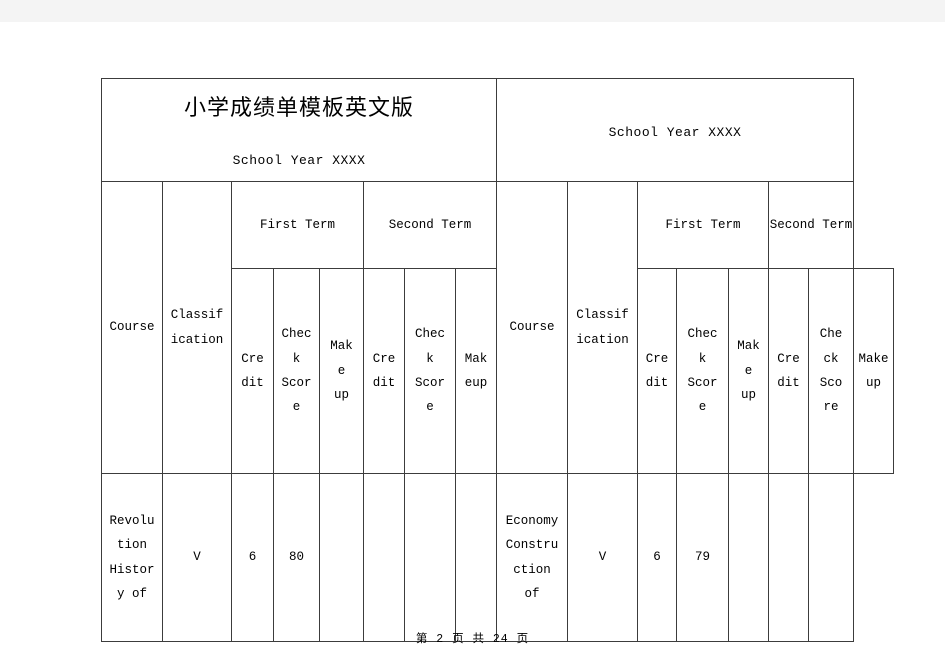  Describe the element at coordinates (299, 130) in the screenshot. I see `title-cell-left: 小学成绩单模板英文版 School Year XXXX` at that location.